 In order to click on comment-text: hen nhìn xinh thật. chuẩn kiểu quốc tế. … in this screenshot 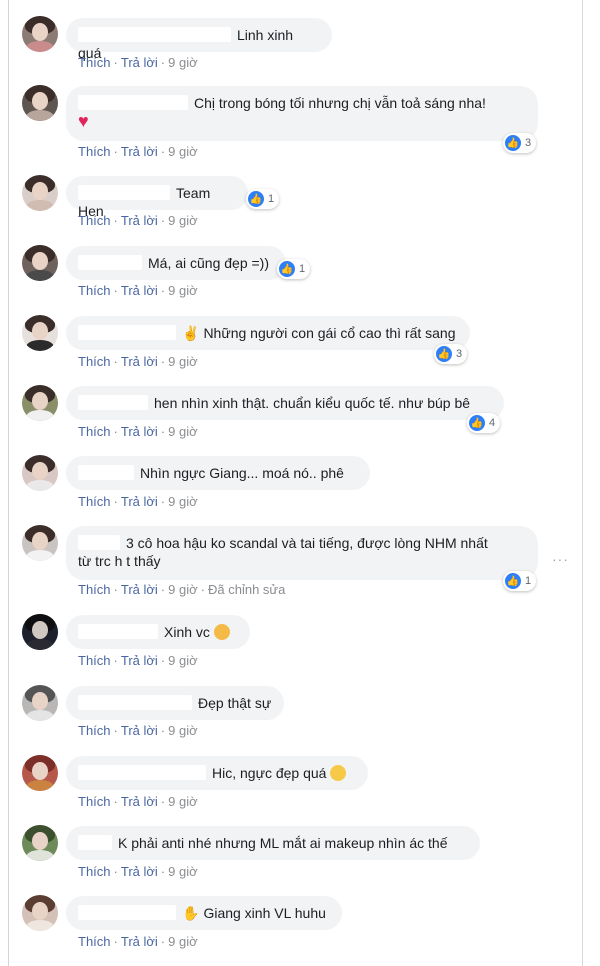, I will do `click(312, 403)`.